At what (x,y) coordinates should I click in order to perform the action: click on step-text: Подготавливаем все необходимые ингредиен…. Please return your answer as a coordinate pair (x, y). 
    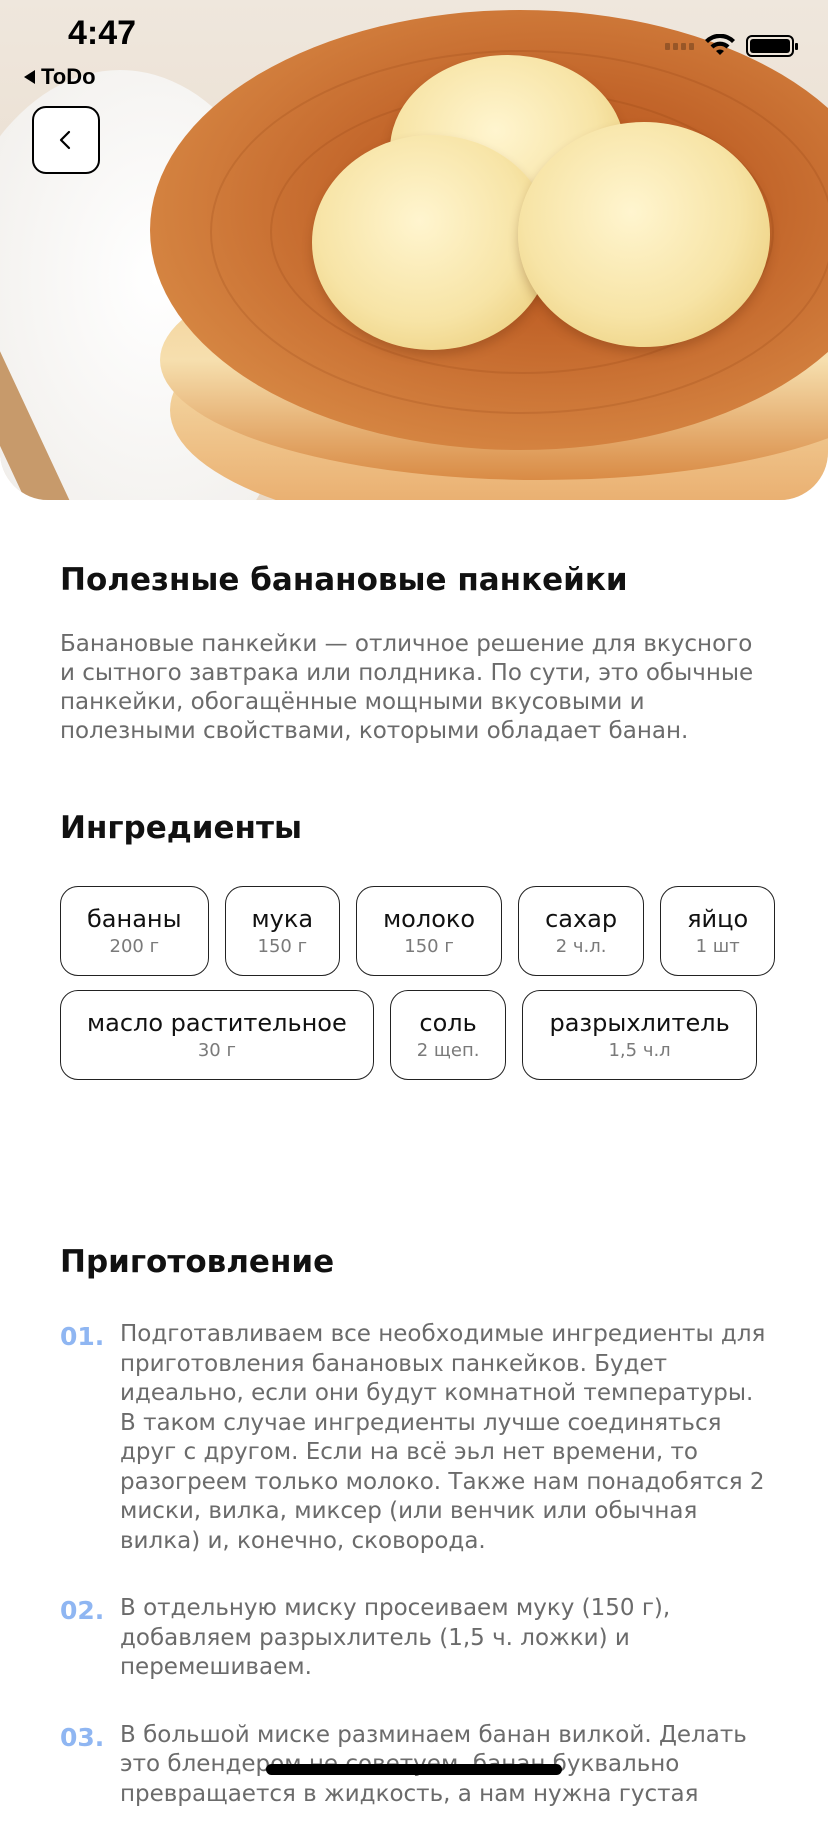
    Looking at the image, I should click on (443, 1437).